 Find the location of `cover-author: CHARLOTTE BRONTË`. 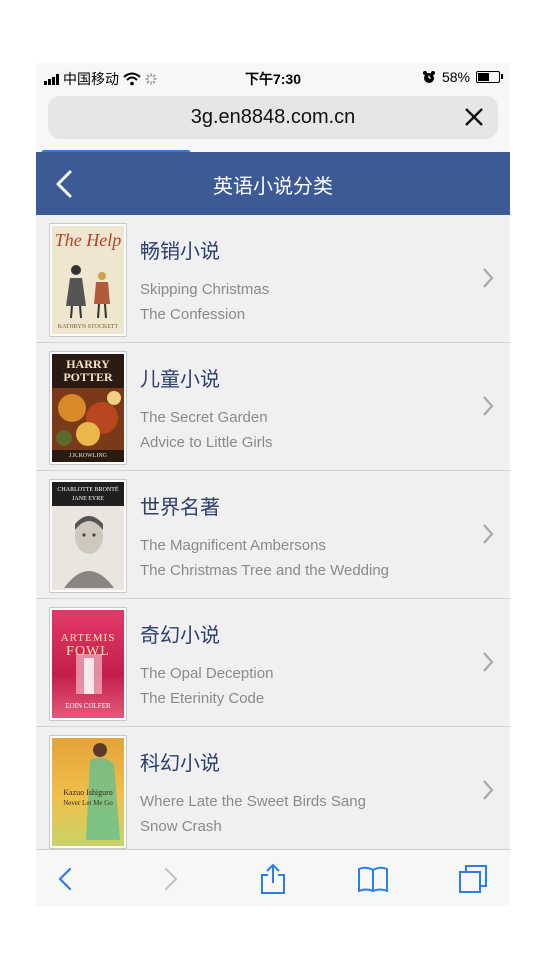

cover-author: CHARLOTTE BRONTË is located at coordinates (88, 490).